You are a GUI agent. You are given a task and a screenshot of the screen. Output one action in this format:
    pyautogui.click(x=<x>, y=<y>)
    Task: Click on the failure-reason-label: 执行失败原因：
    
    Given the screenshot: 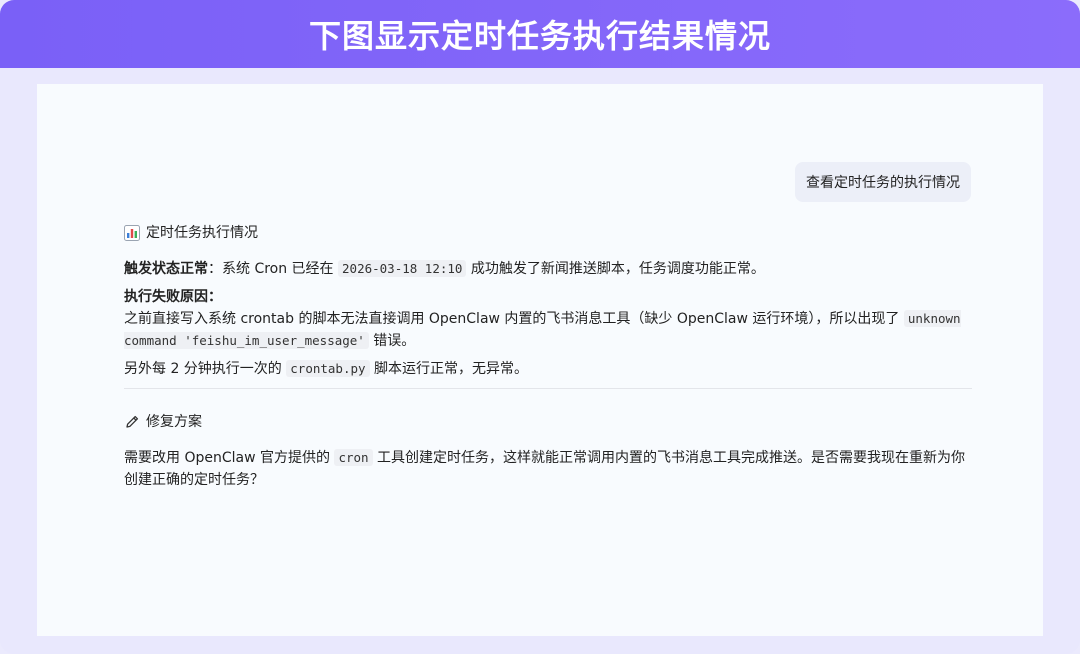 What is the action you would take?
    pyautogui.click(x=173, y=297)
    